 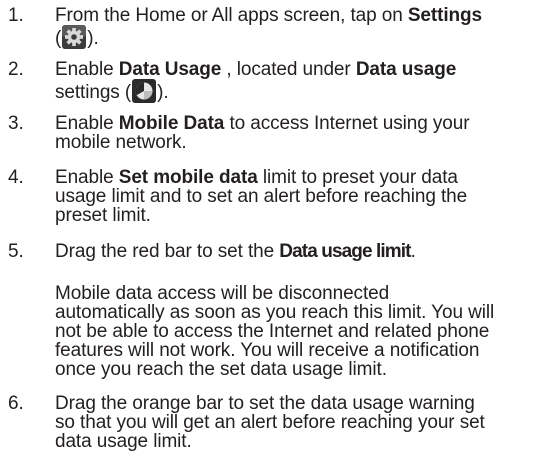 I want to click on step-number: 4., so click(x=16, y=177).